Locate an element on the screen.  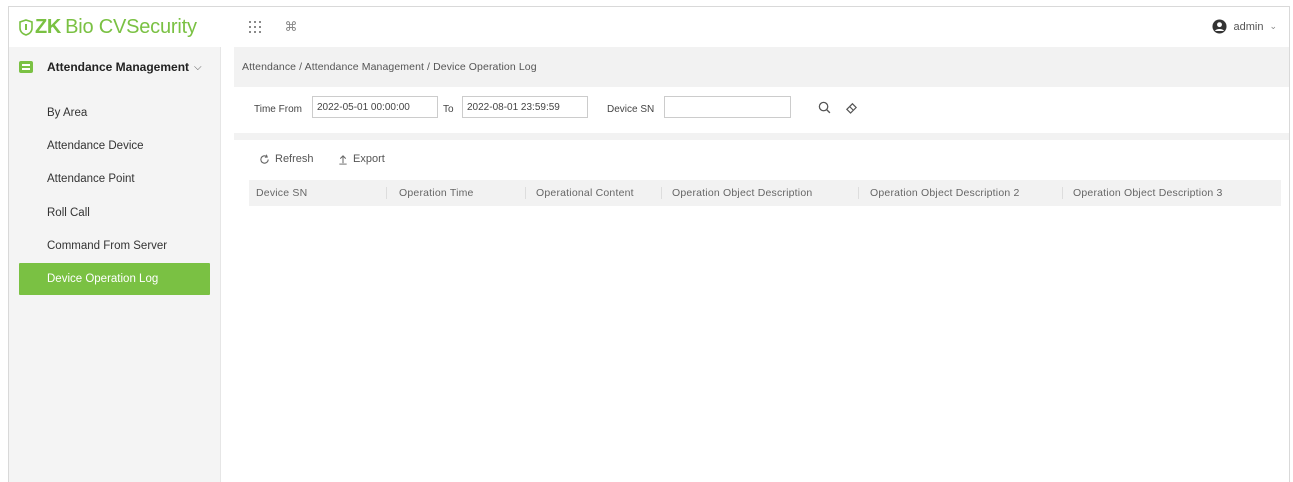
to-label: To is located at coordinates (448, 109).